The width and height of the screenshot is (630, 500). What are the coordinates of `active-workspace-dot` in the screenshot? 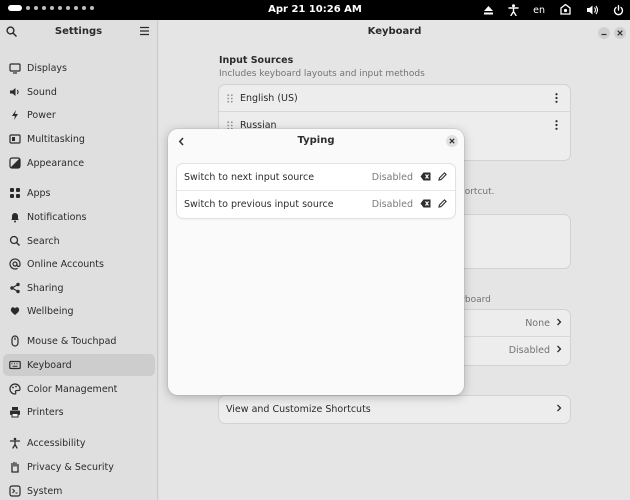 It's located at (15, 8).